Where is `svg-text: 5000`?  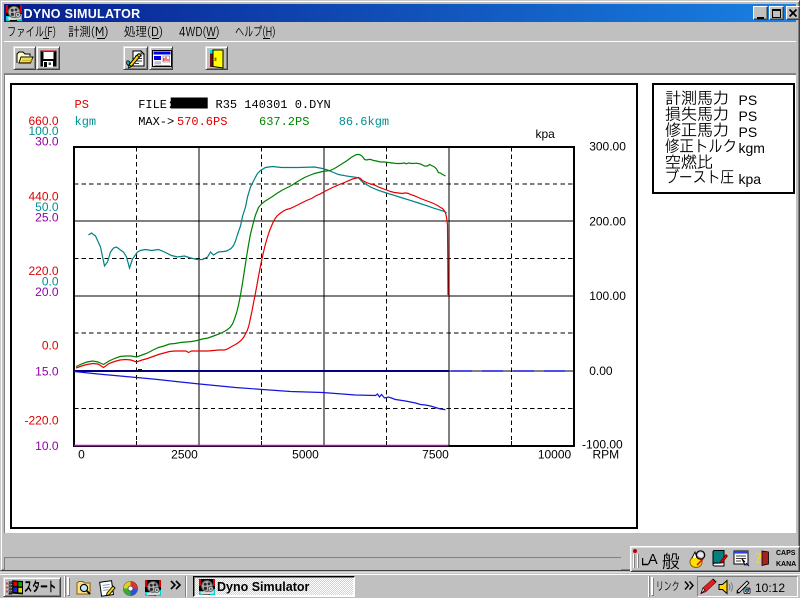 svg-text: 5000 is located at coordinates (305, 455).